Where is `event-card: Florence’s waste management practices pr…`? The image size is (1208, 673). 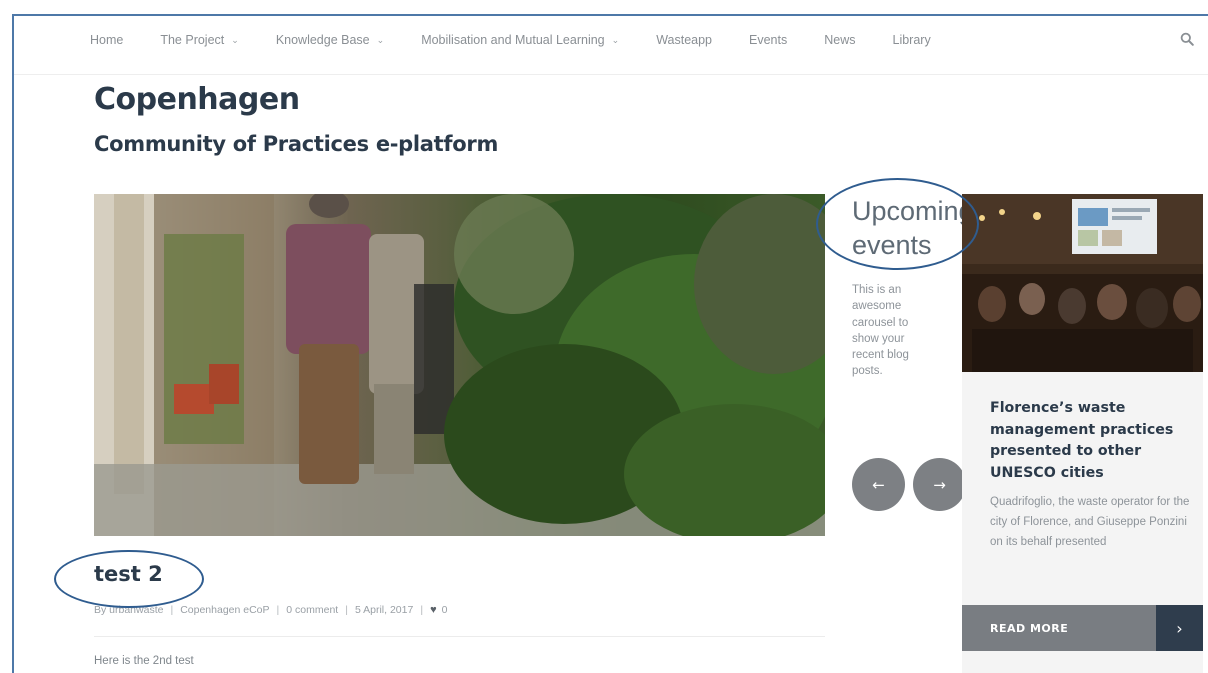 event-card: Florence’s waste management practices pr… is located at coordinates (1082, 433).